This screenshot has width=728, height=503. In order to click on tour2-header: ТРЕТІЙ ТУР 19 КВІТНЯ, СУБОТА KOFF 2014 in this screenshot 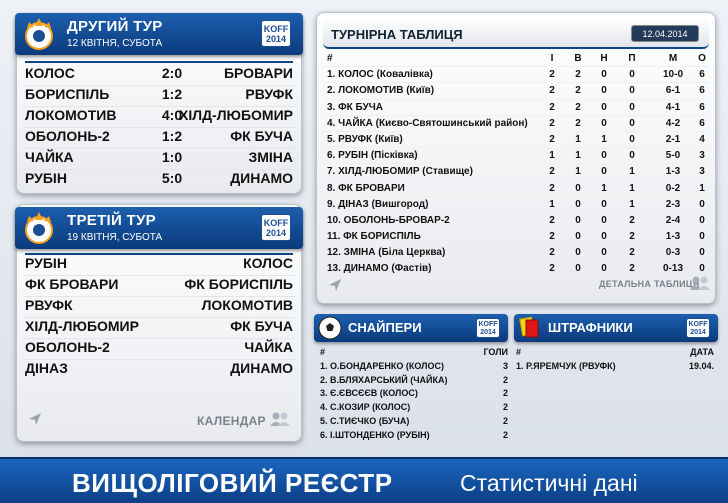, I will do `click(159, 228)`.